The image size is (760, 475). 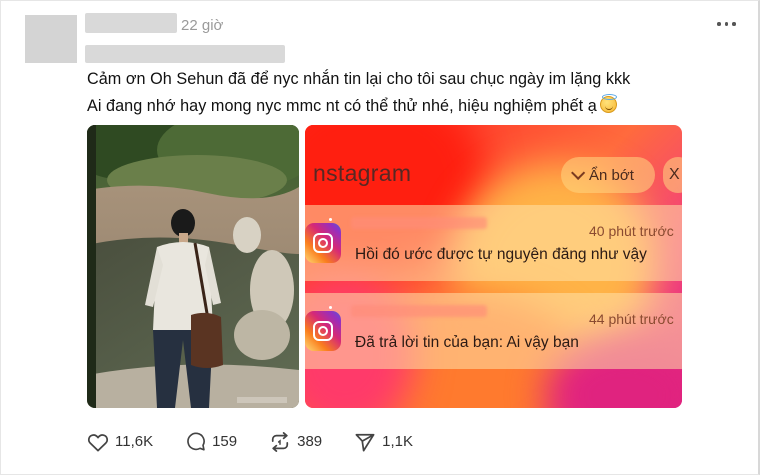 I want to click on like-count: 11,6K, so click(x=134, y=441).